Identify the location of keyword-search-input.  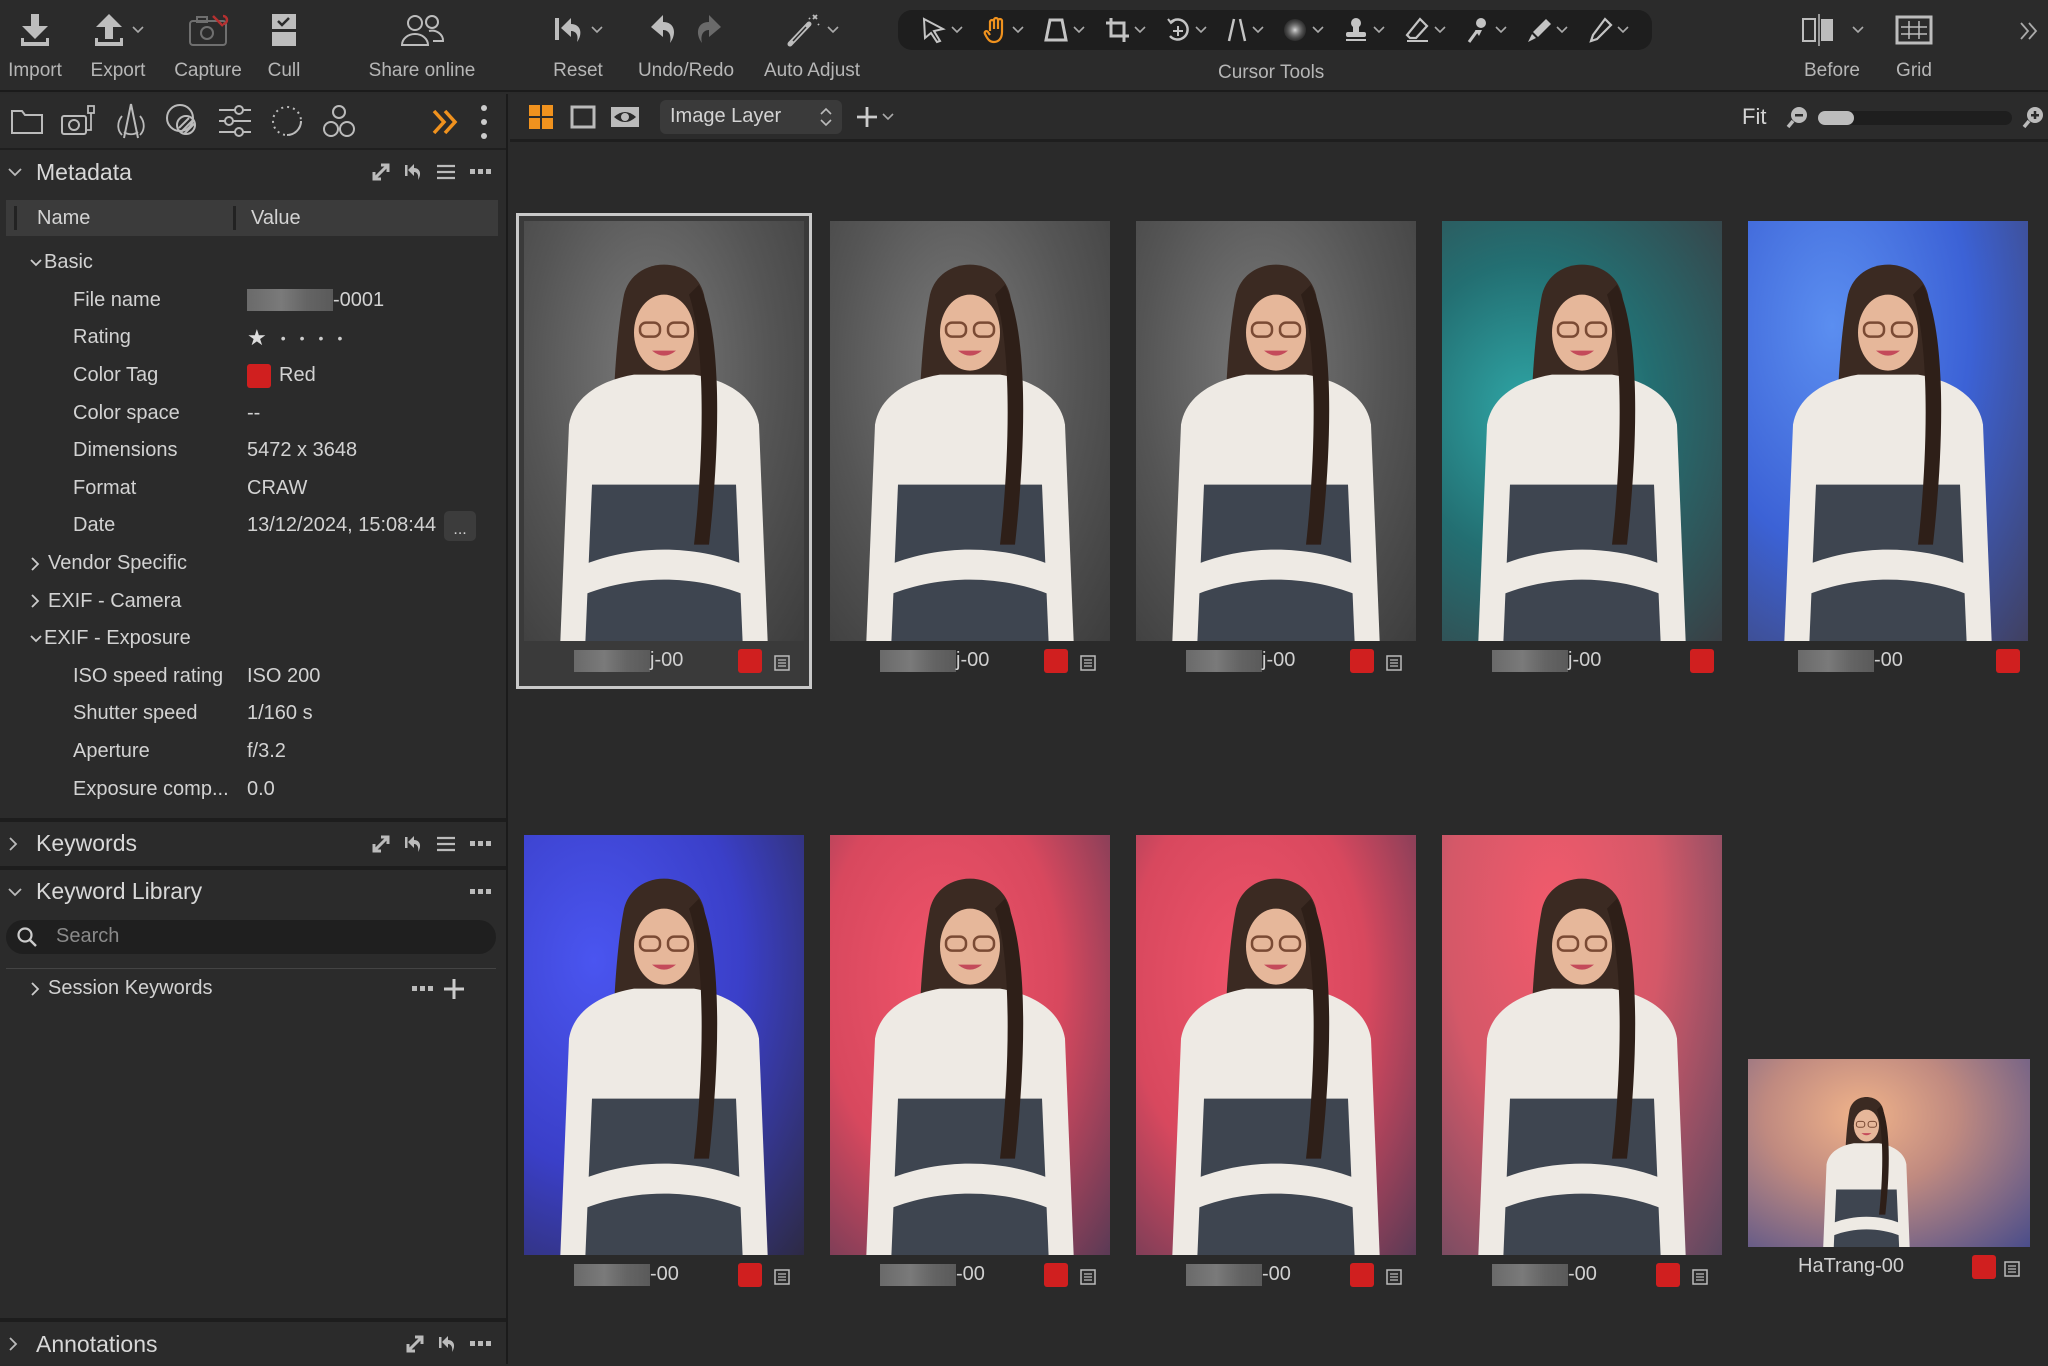
(256, 937).